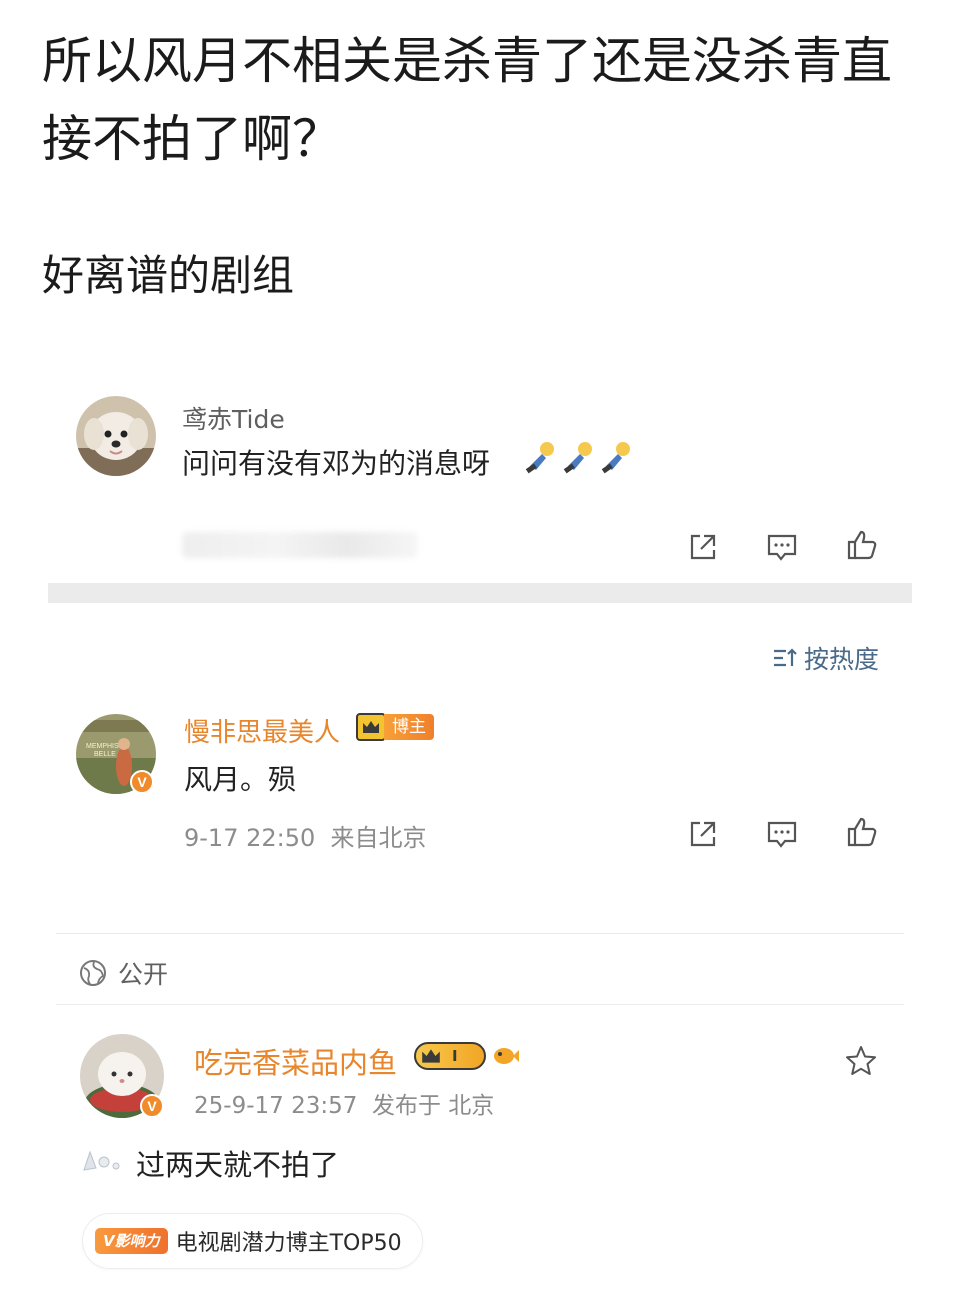 The image size is (960, 1316). What do you see at coordinates (168, 275) in the screenshot?
I see `post-subtitle: 好离谱的剧组` at bounding box center [168, 275].